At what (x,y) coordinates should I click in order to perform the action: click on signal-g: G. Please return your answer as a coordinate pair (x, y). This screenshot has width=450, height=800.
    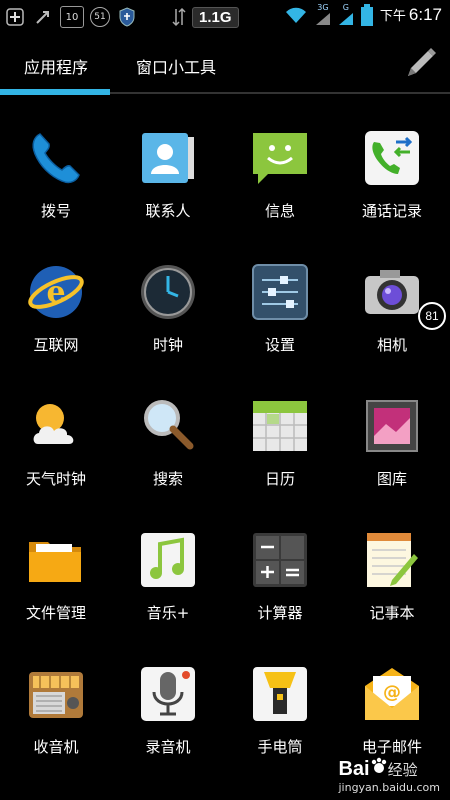
    Looking at the image, I should click on (346, 15).